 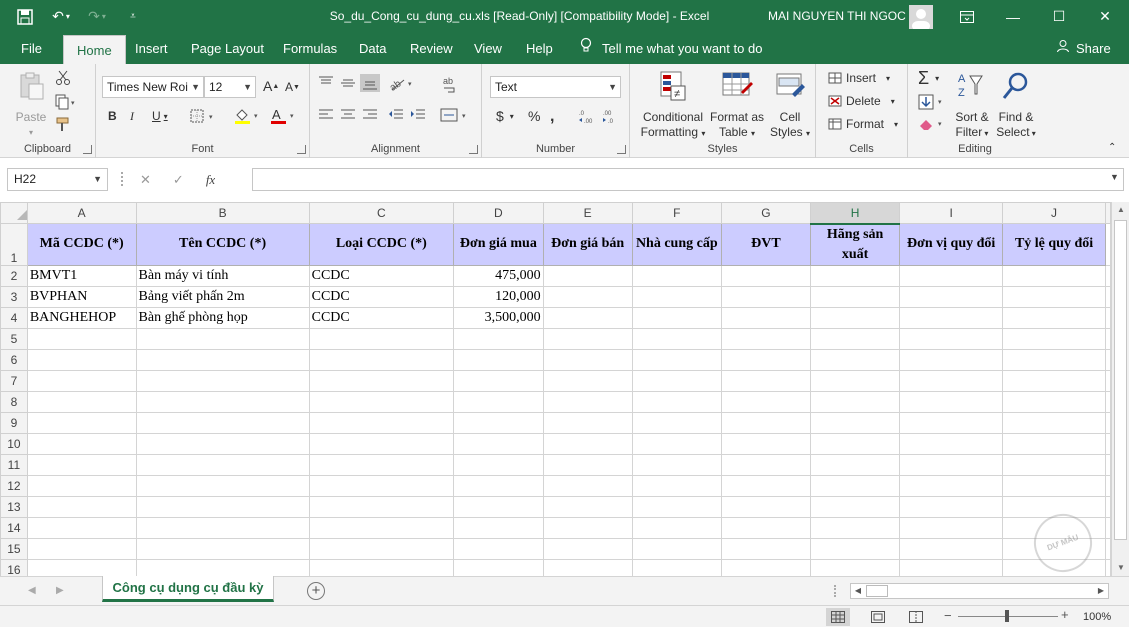 I want to click on page-layout-view-icon, so click(x=878, y=617).